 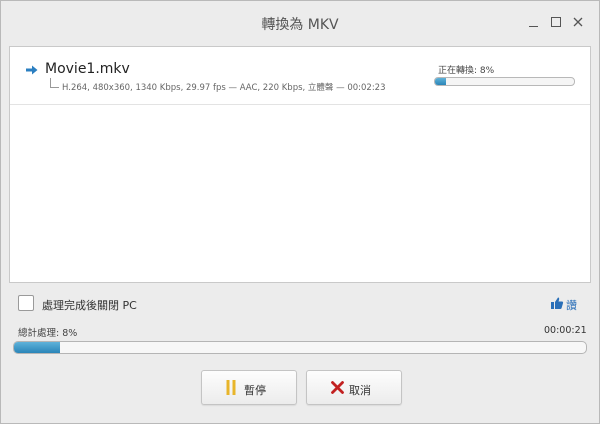 I want to click on close-button, so click(x=578, y=22).